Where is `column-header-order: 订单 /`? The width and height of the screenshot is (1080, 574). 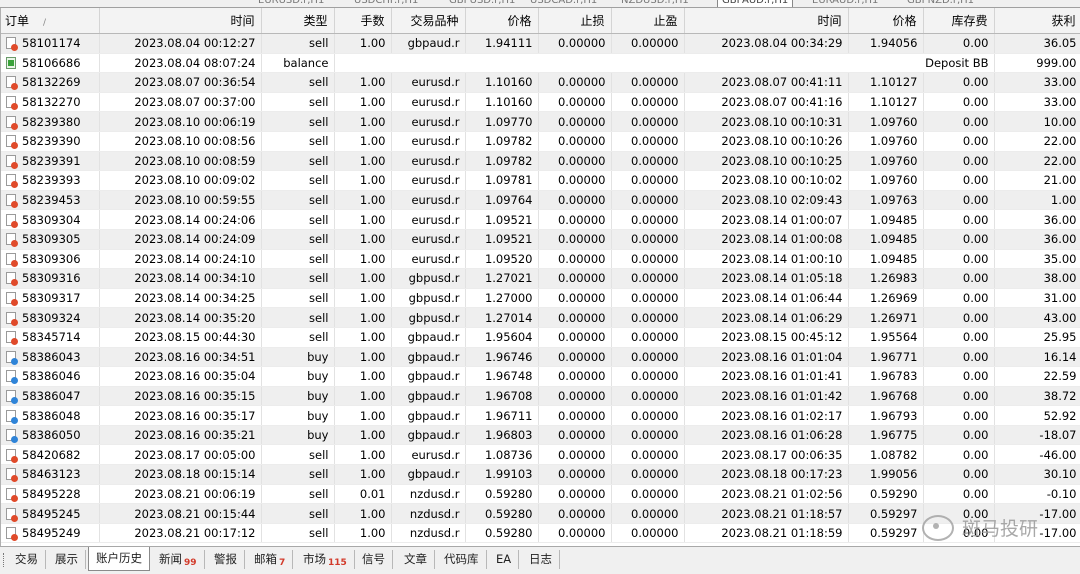
column-header-order: 订单 / is located at coordinates (50, 21).